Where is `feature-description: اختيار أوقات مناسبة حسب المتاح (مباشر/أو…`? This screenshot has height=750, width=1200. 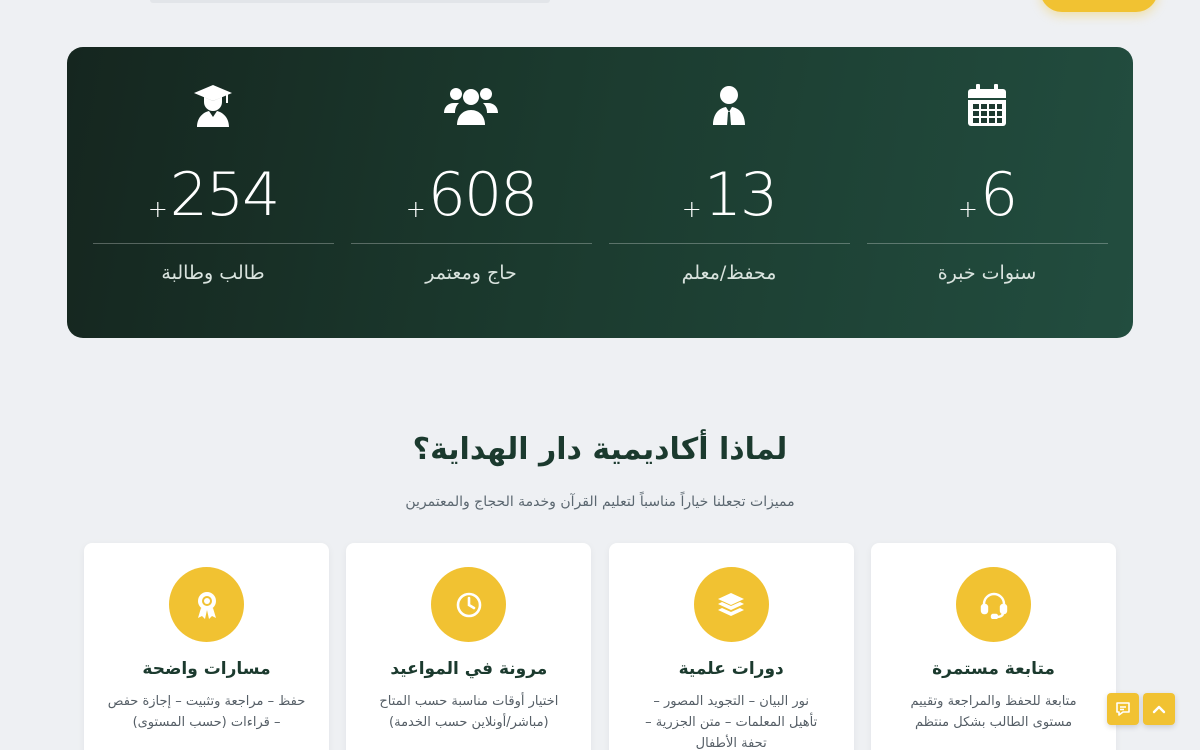 feature-description: اختيار أوقات مناسبة حسب المتاح (مباشر/أو… is located at coordinates (468, 712).